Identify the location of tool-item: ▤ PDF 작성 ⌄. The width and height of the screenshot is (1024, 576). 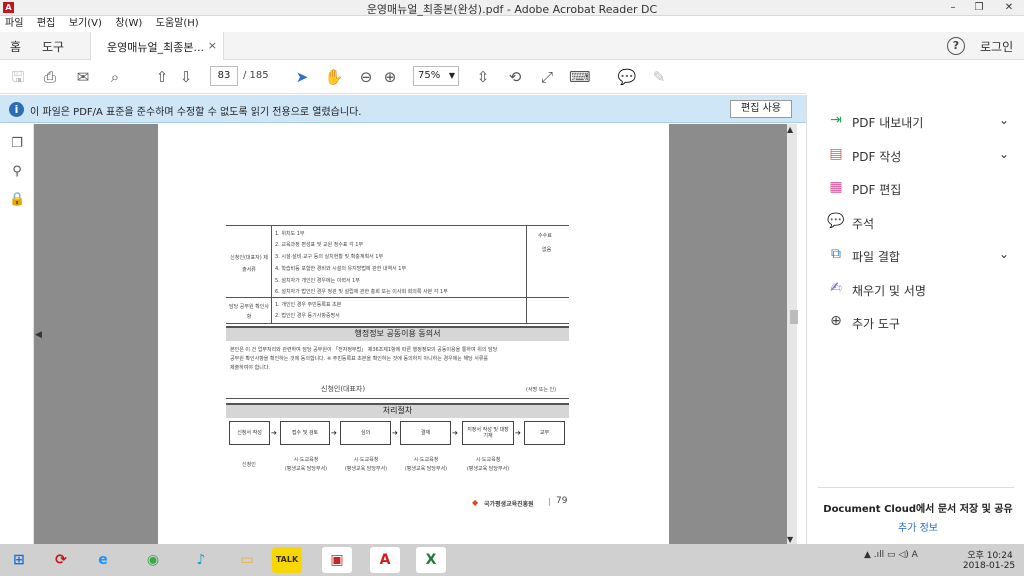
(922, 156).